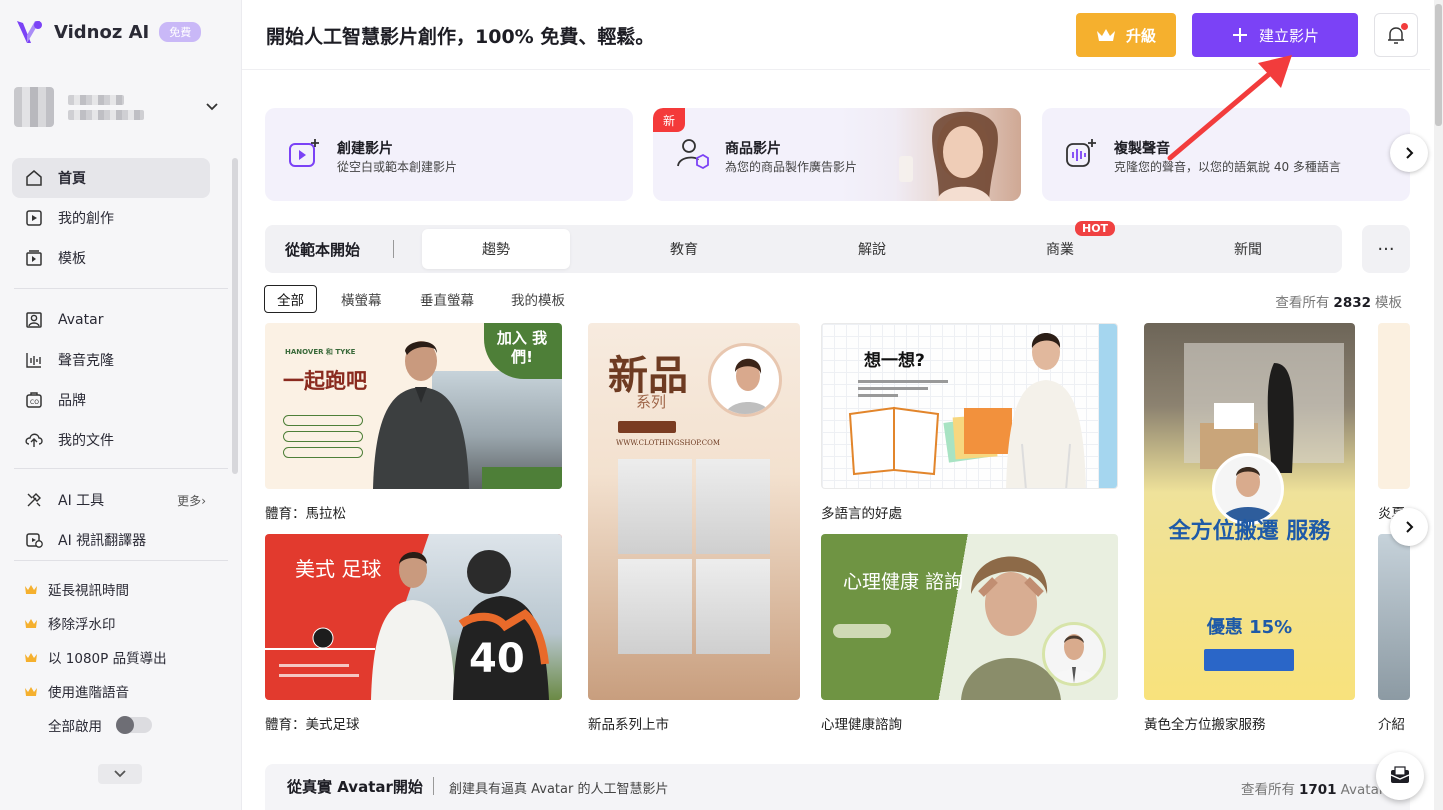 The height and width of the screenshot is (810, 1443). What do you see at coordinates (86, 361) in the screenshot?
I see `sidebar-item-label: 聲音克隆` at bounding box center [86, 361].